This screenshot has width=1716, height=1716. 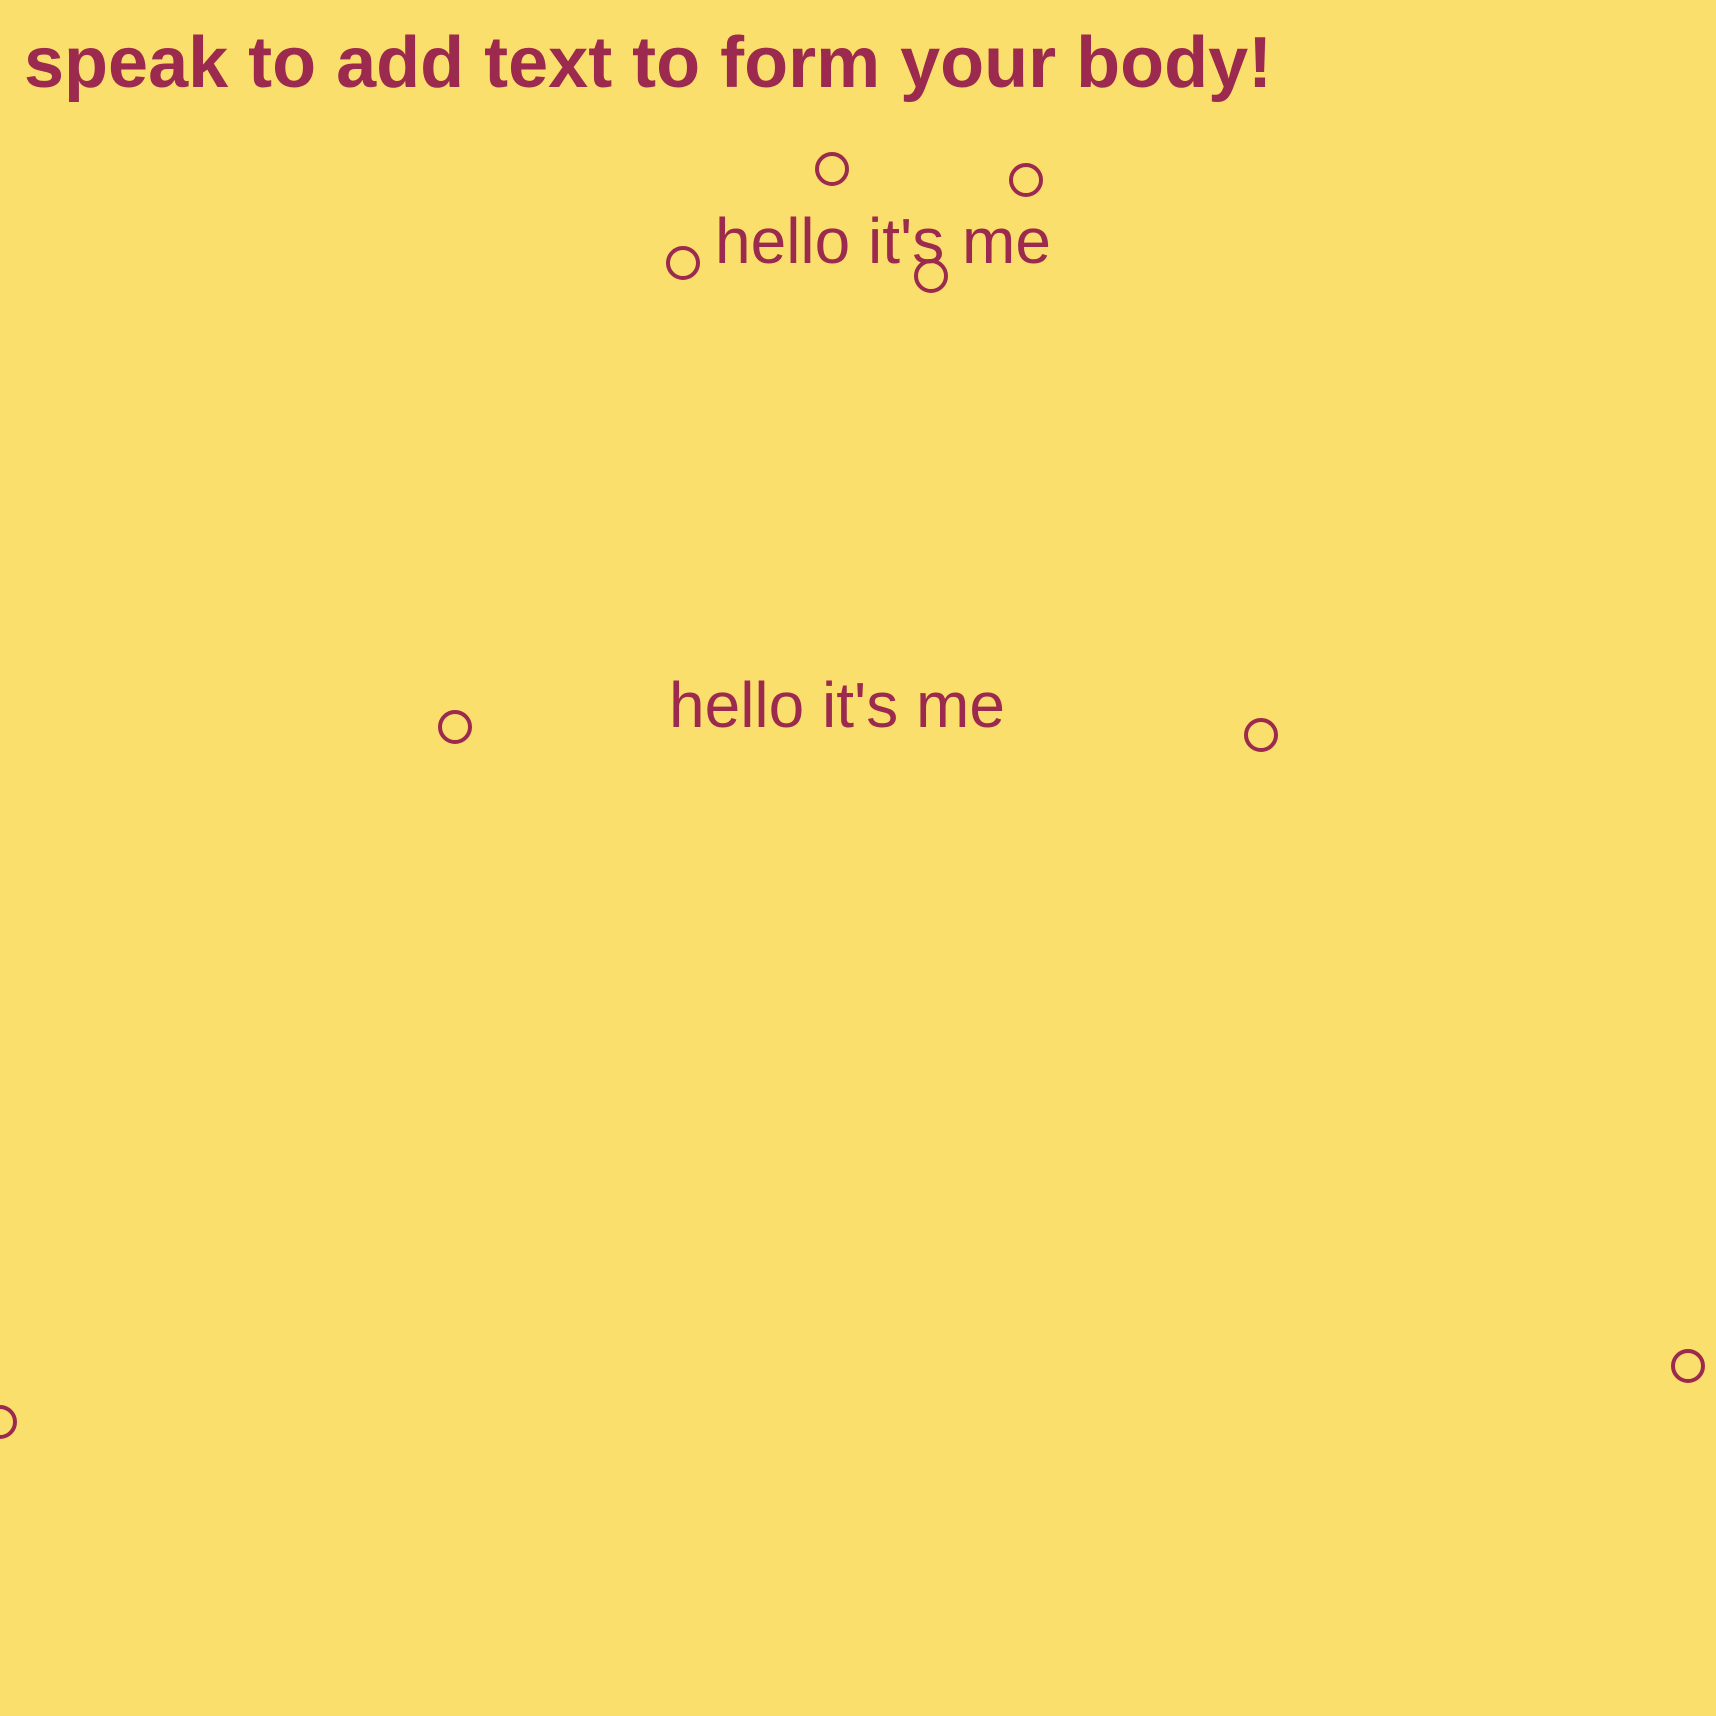 What do you see at coordinates (648, 63) in the screenshot?
I see `instruction-text: speak to add text to form your body!` at bounding box center [648, 63].